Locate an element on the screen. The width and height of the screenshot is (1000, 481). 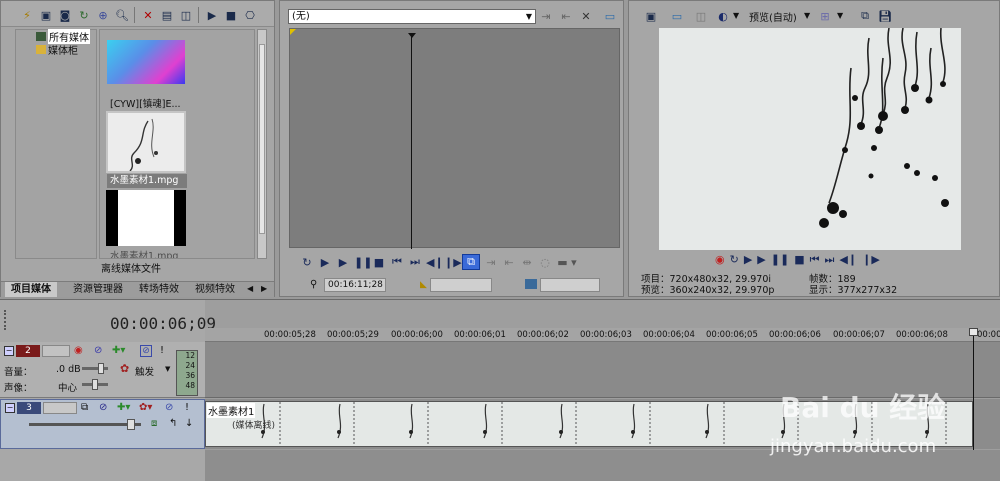
invert-phase-icon: ⊘ is located at coordinates (98, 350).